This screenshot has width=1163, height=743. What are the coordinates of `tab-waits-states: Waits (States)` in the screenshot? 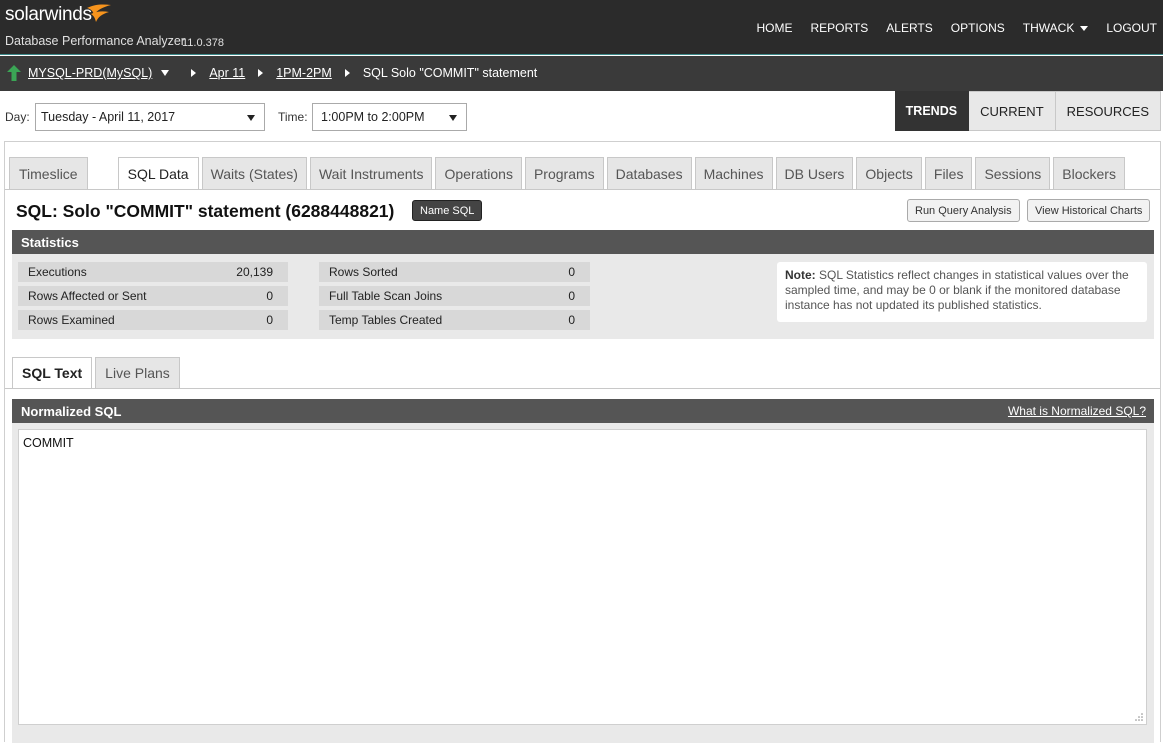 It's located at (254, 173).